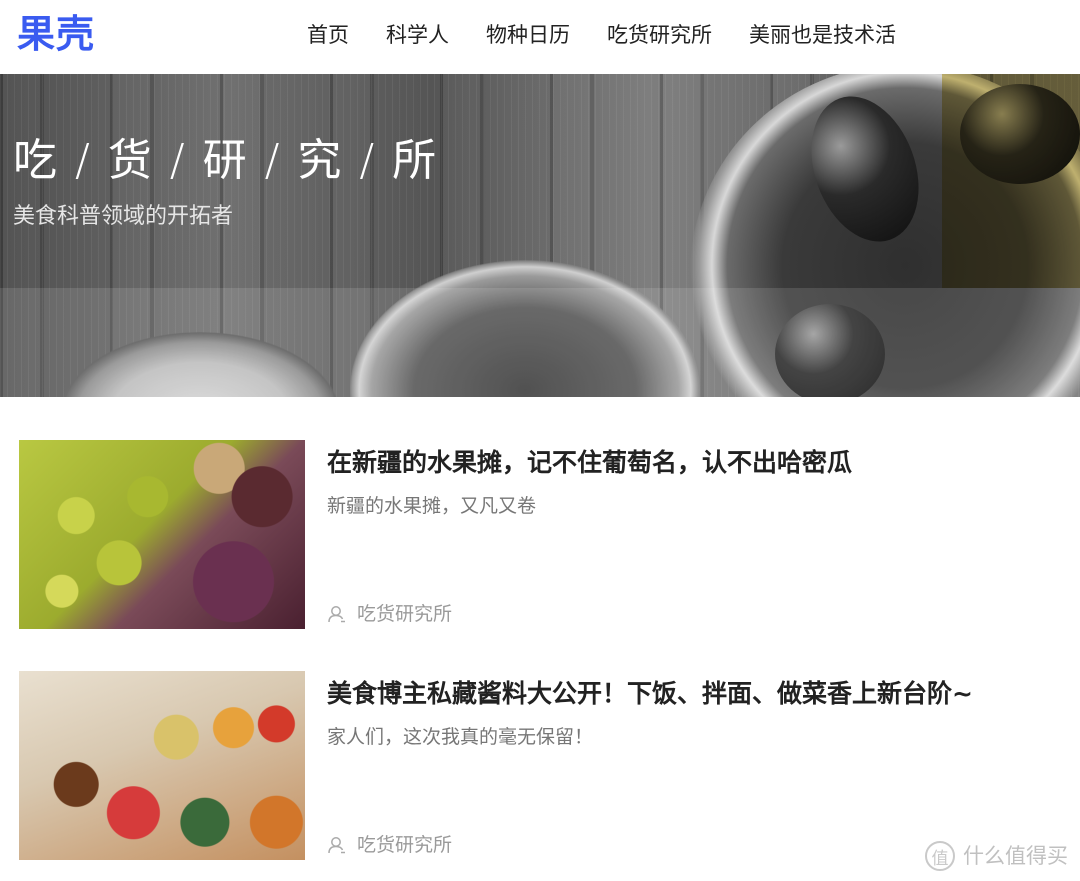 The width and height of the screenshot is (1080, 881). I want to click on watermark-logo-icon: 值, so click(940, 856).